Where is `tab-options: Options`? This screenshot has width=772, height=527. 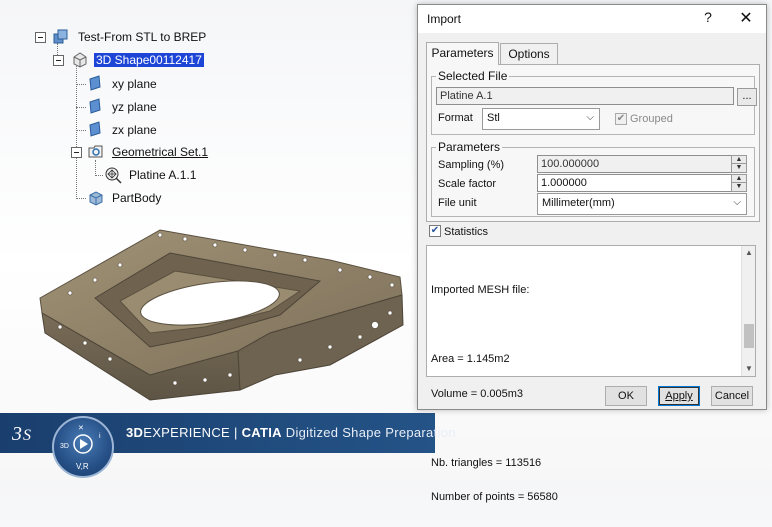 tab-options: Options is located at coordinates (529, 54).